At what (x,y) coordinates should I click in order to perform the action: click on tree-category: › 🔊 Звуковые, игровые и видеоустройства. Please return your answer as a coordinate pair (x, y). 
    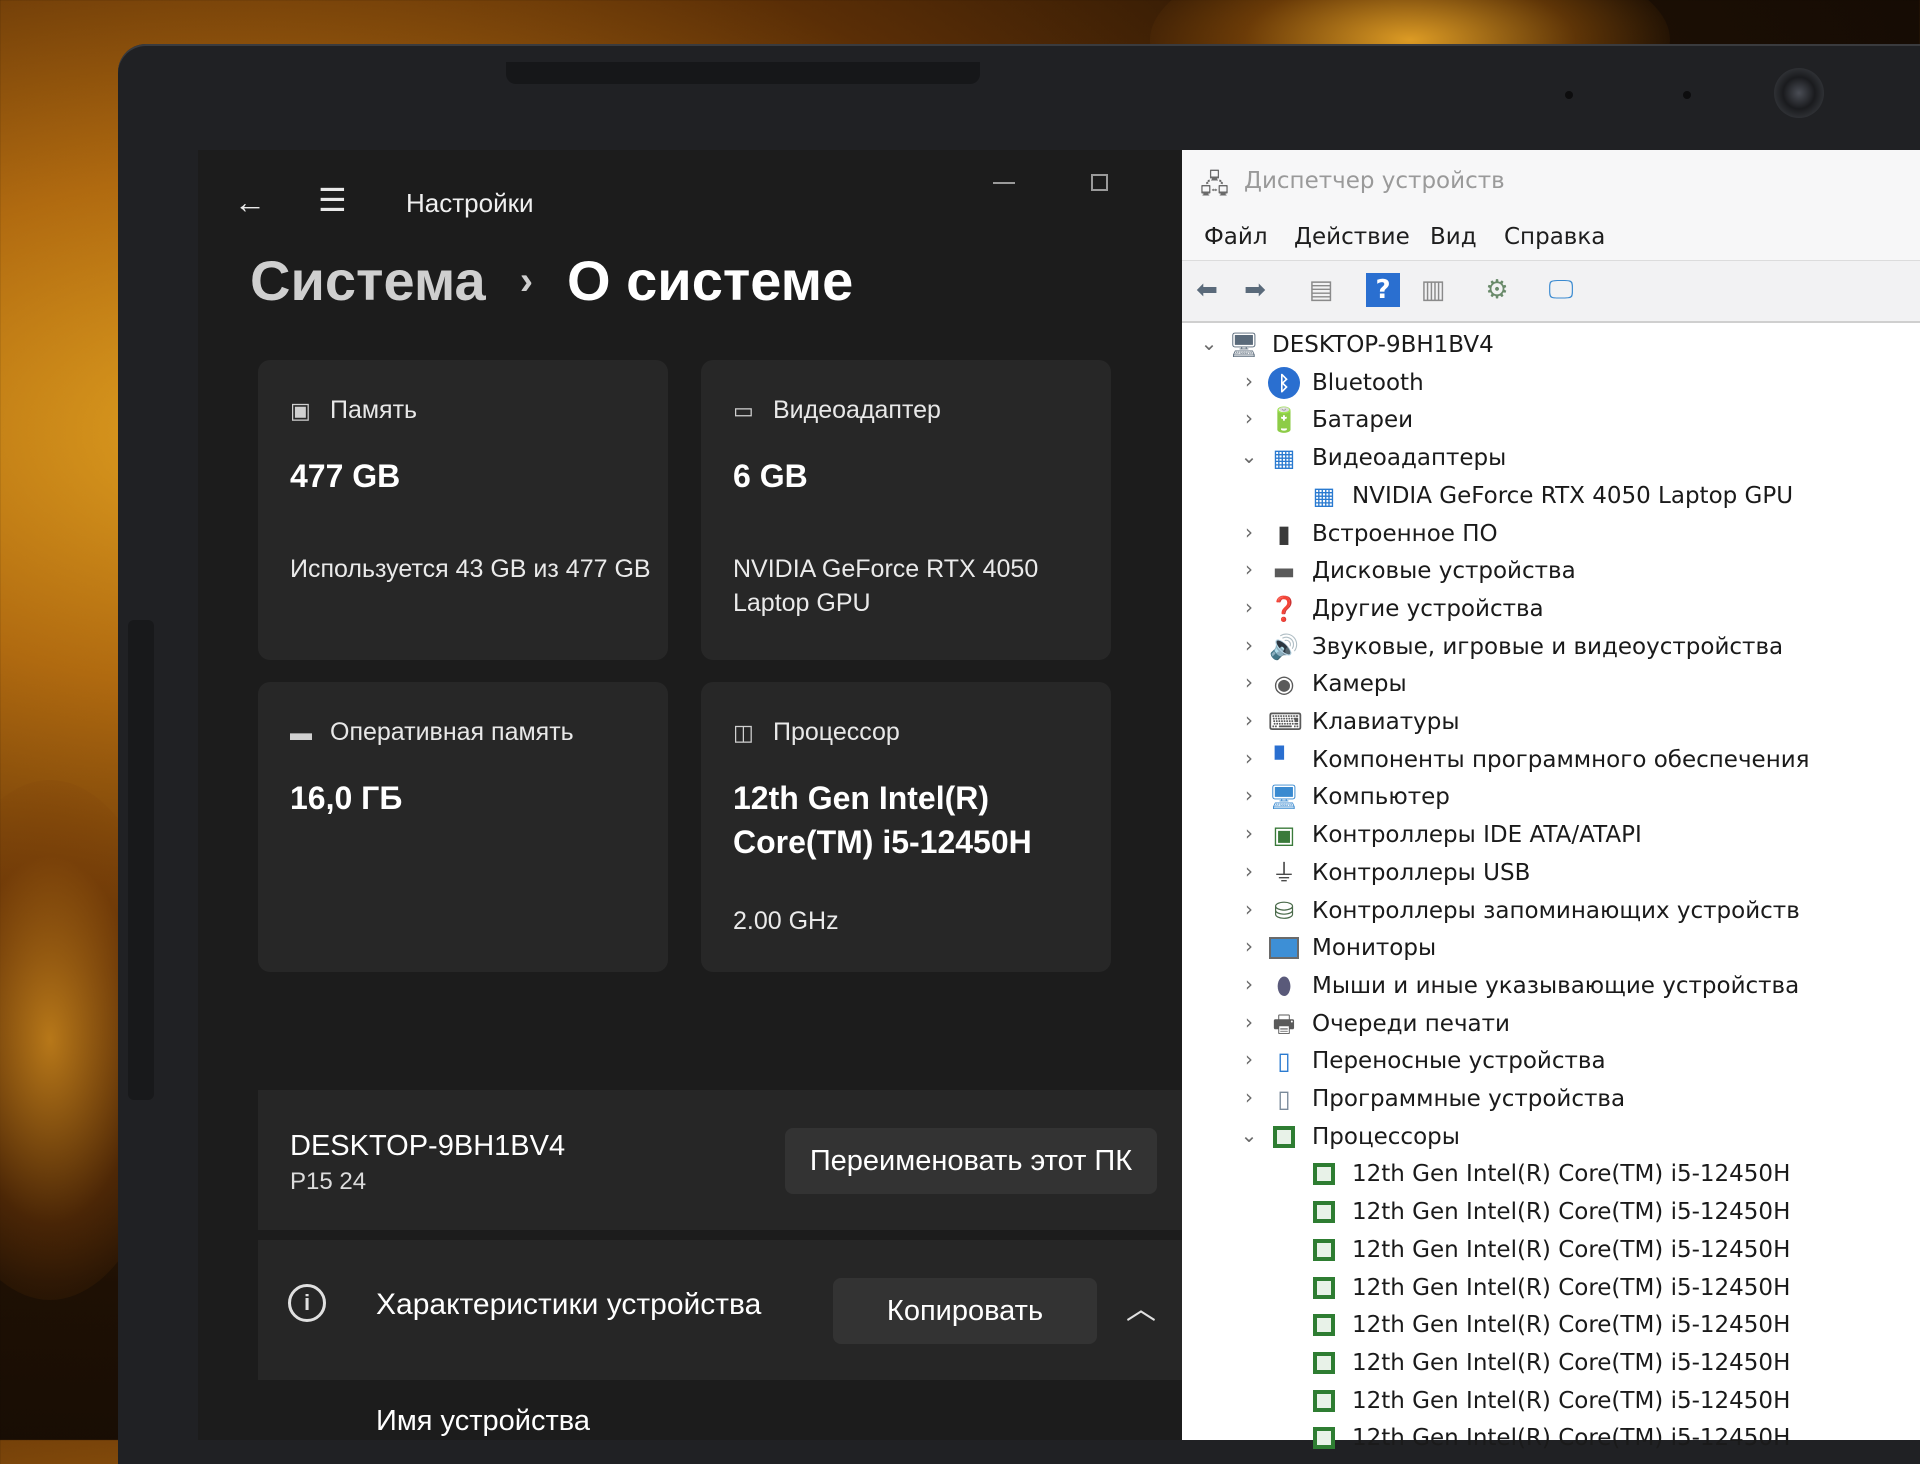
    Looking at the image, I should click on (1573, 649).